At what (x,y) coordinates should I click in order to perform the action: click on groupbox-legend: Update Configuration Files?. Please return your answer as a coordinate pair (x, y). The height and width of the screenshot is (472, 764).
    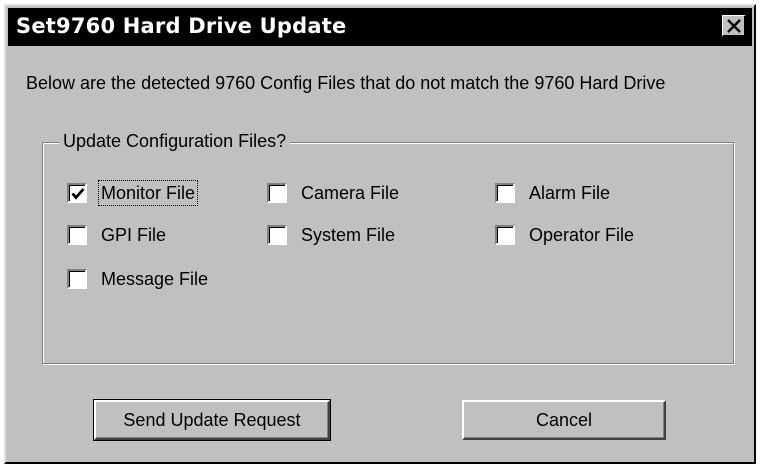
    Looking at the image, I should click on (175, 141).